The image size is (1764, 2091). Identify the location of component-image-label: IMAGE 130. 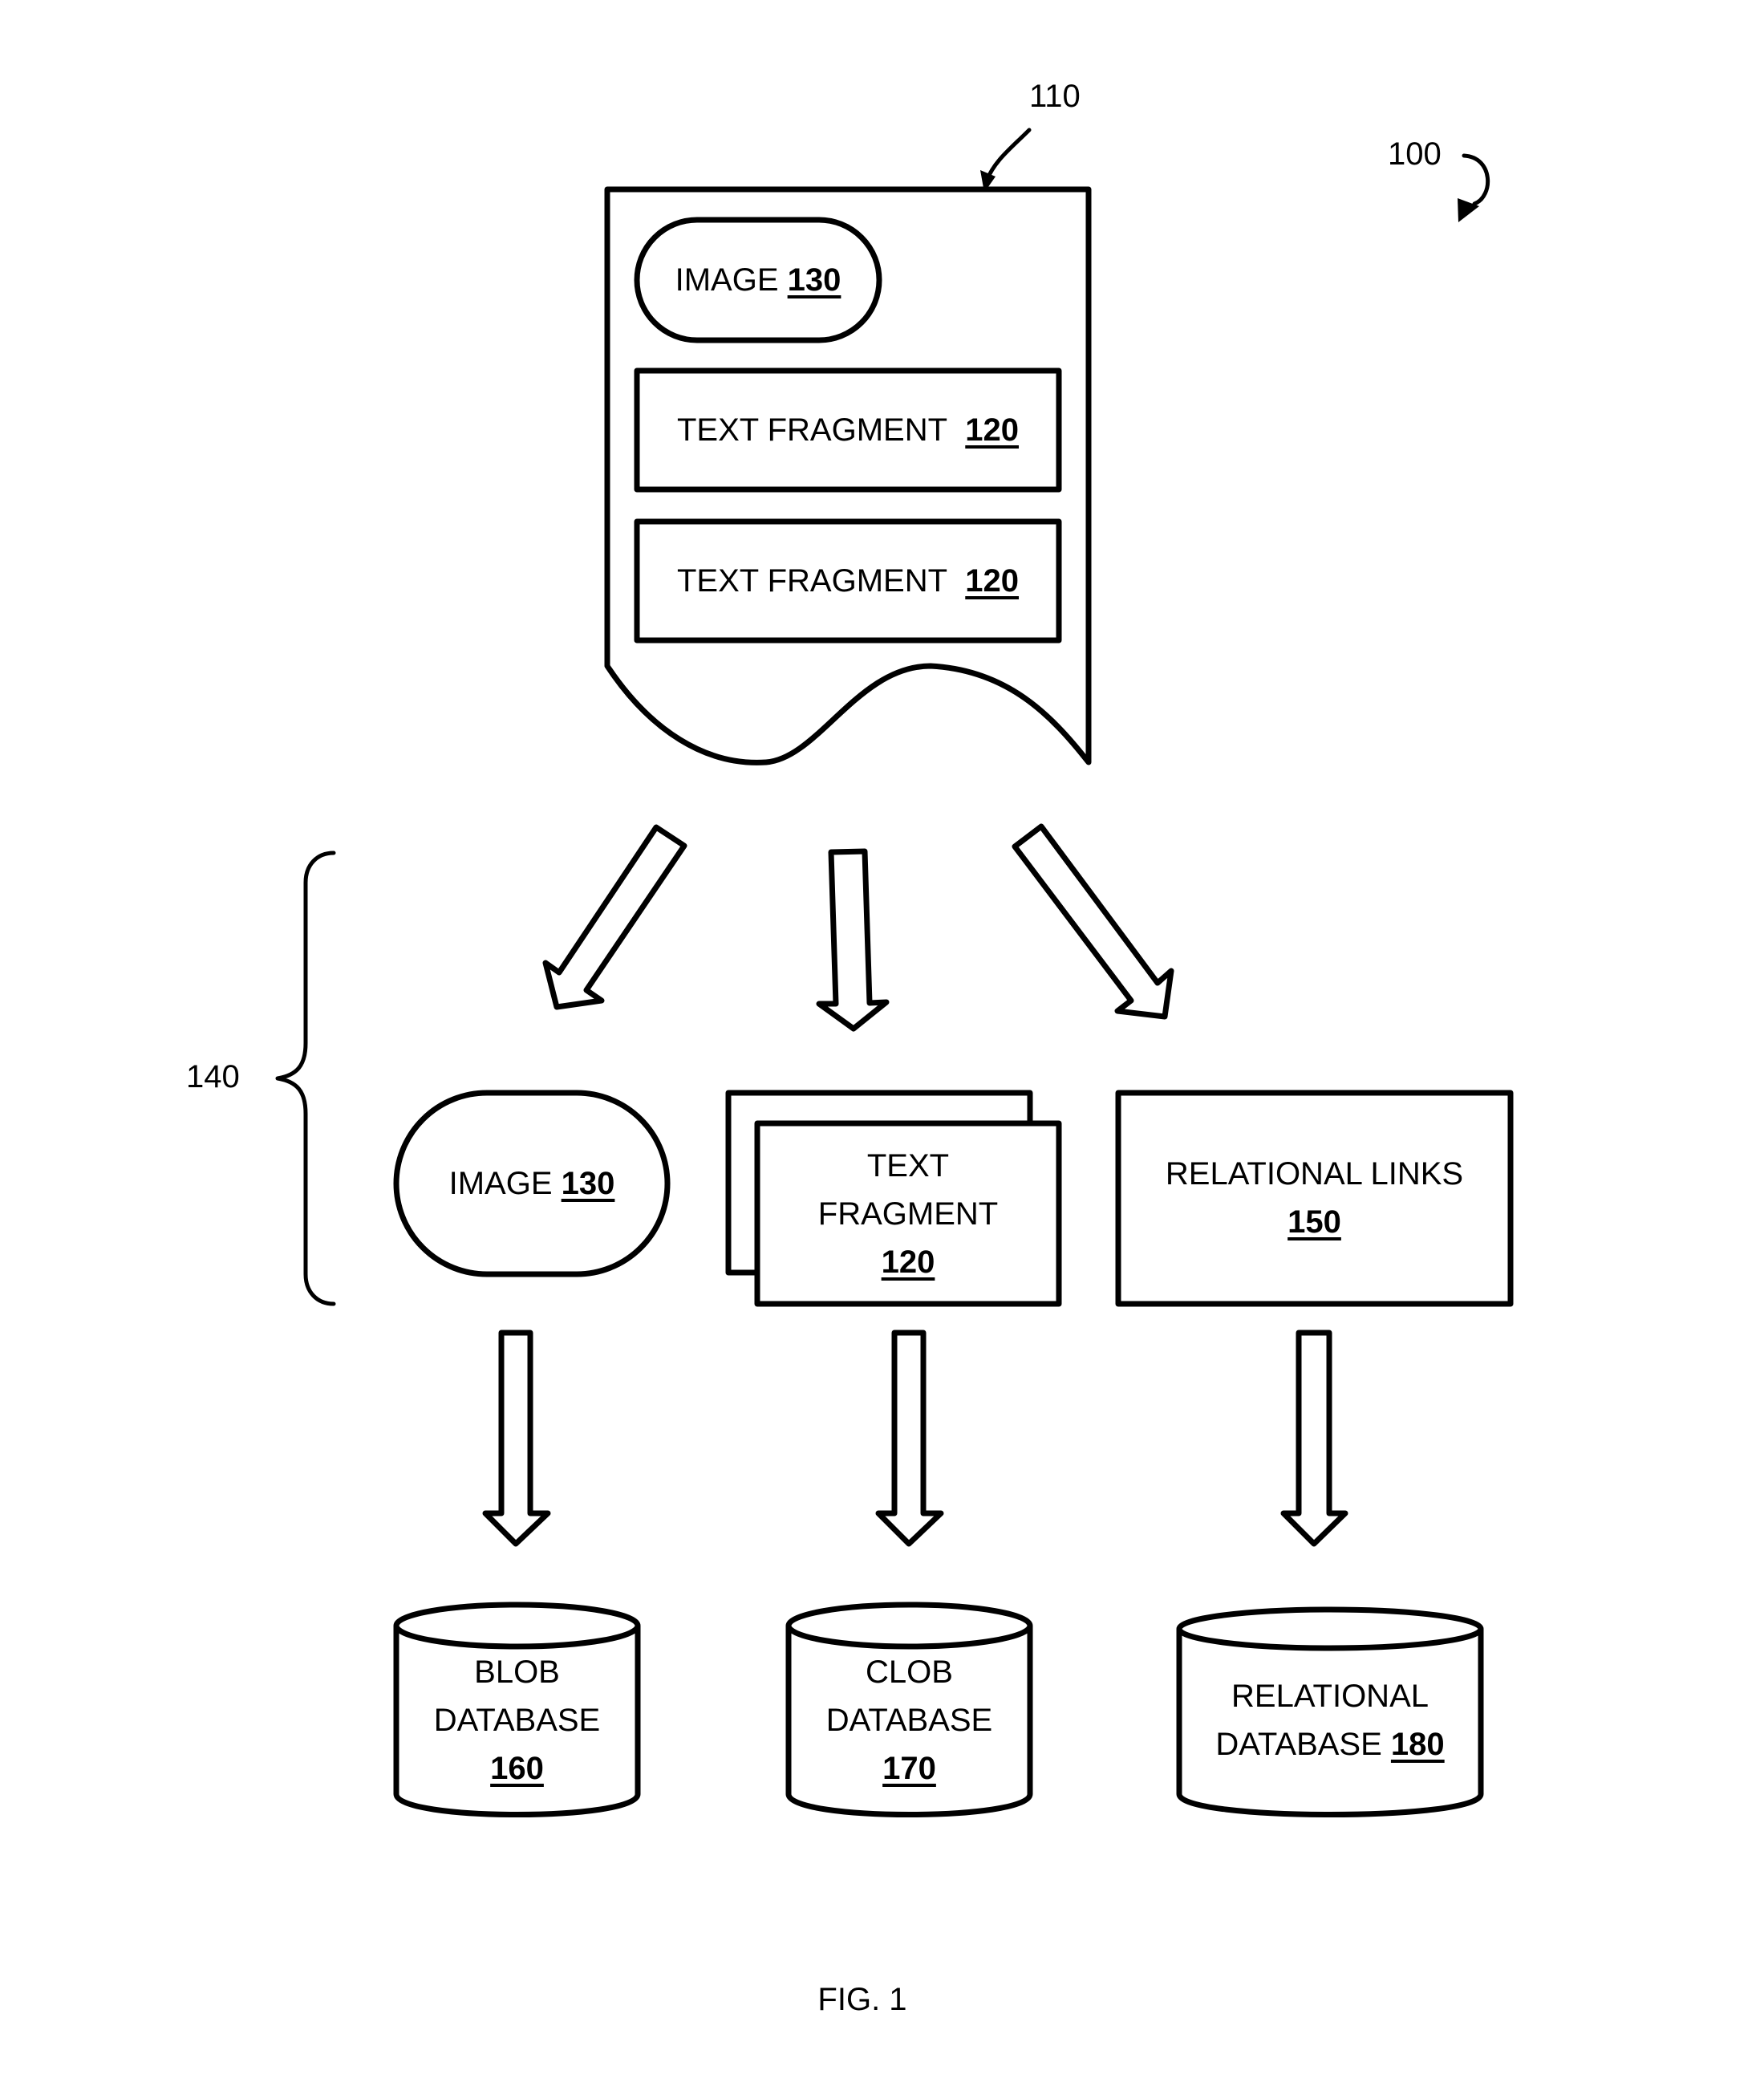
(531, 1183).